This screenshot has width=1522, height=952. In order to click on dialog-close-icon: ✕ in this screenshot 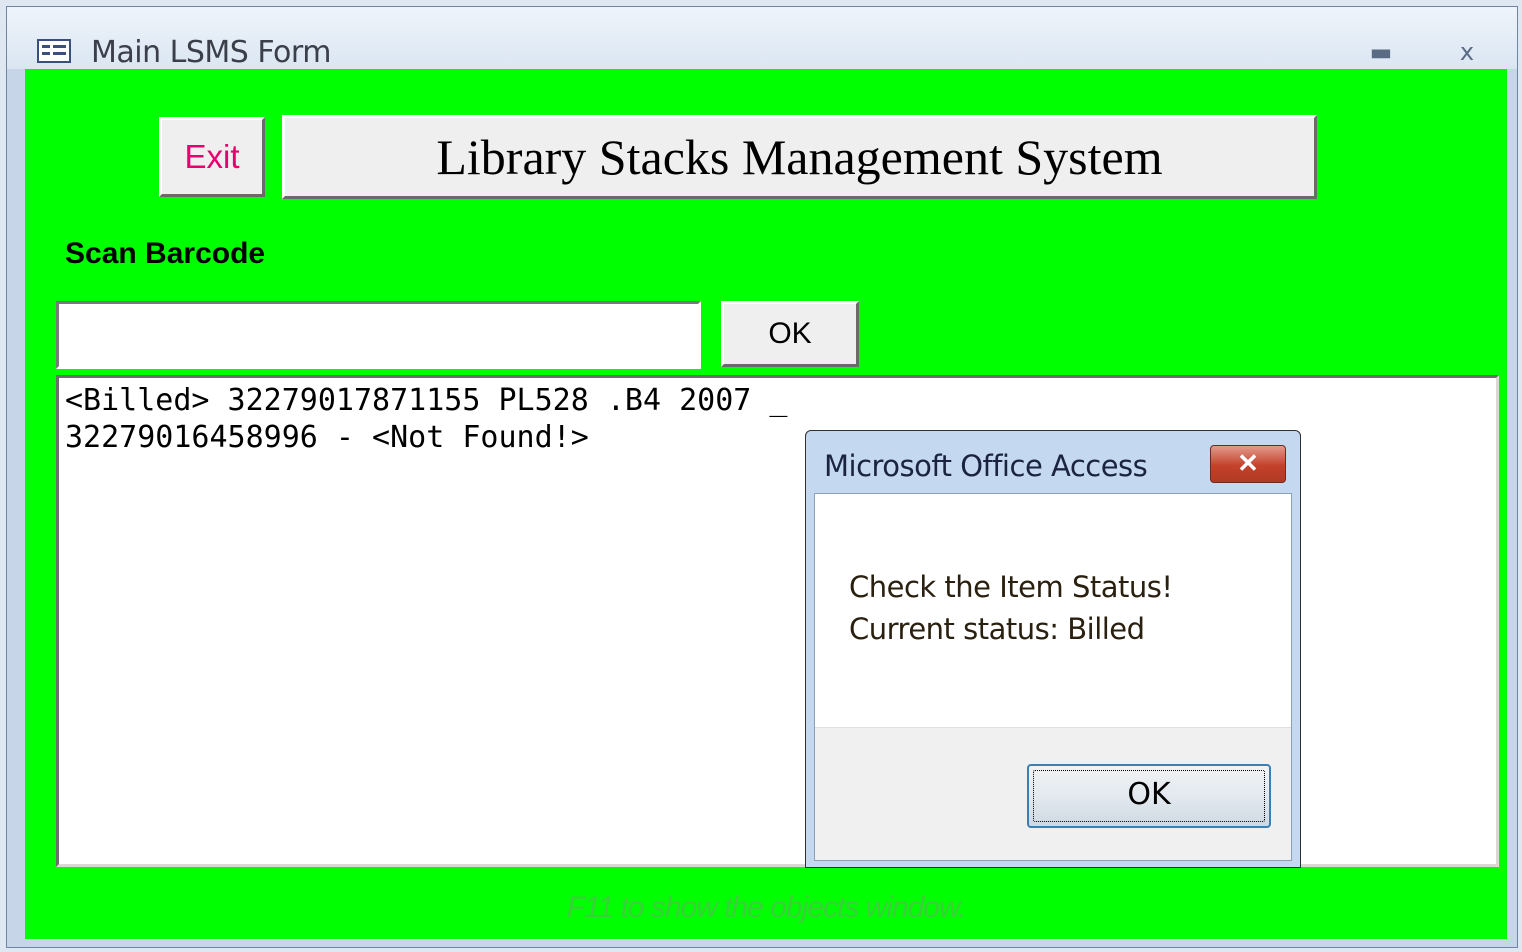, I will do `click(1248, 464)`.